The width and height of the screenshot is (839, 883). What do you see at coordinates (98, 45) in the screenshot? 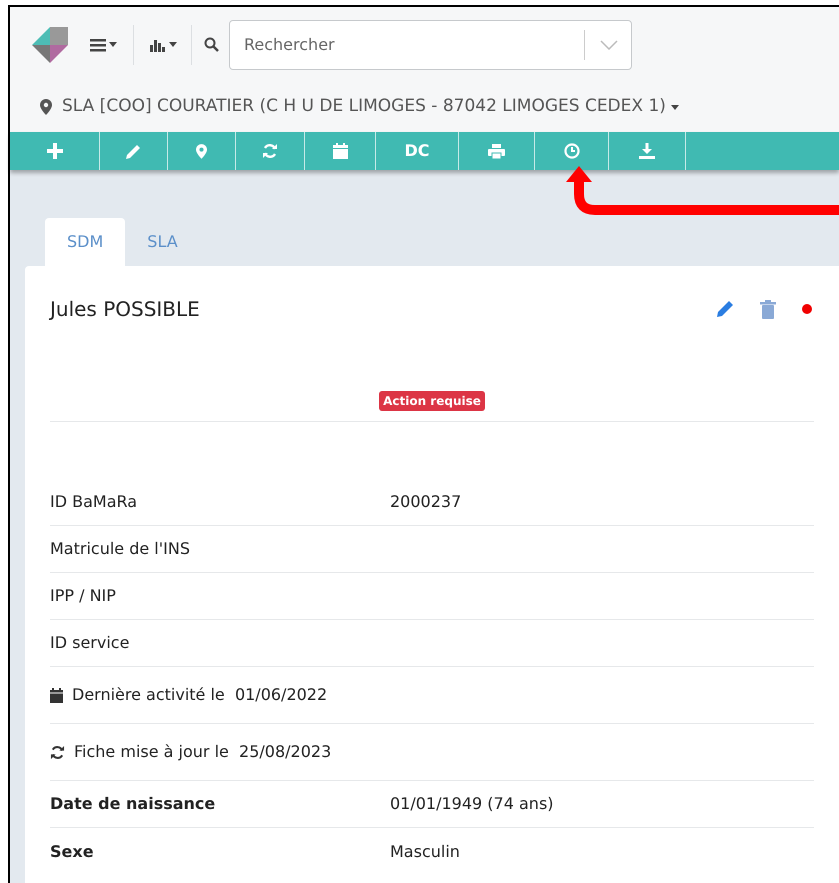
I see `menu-icon` at bounding box center [98, 45].